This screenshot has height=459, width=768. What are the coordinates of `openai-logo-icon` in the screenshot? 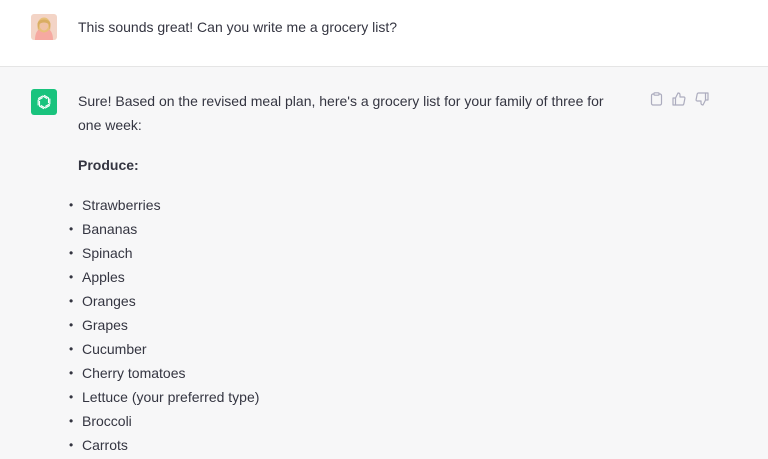 It's located at (44, 102).